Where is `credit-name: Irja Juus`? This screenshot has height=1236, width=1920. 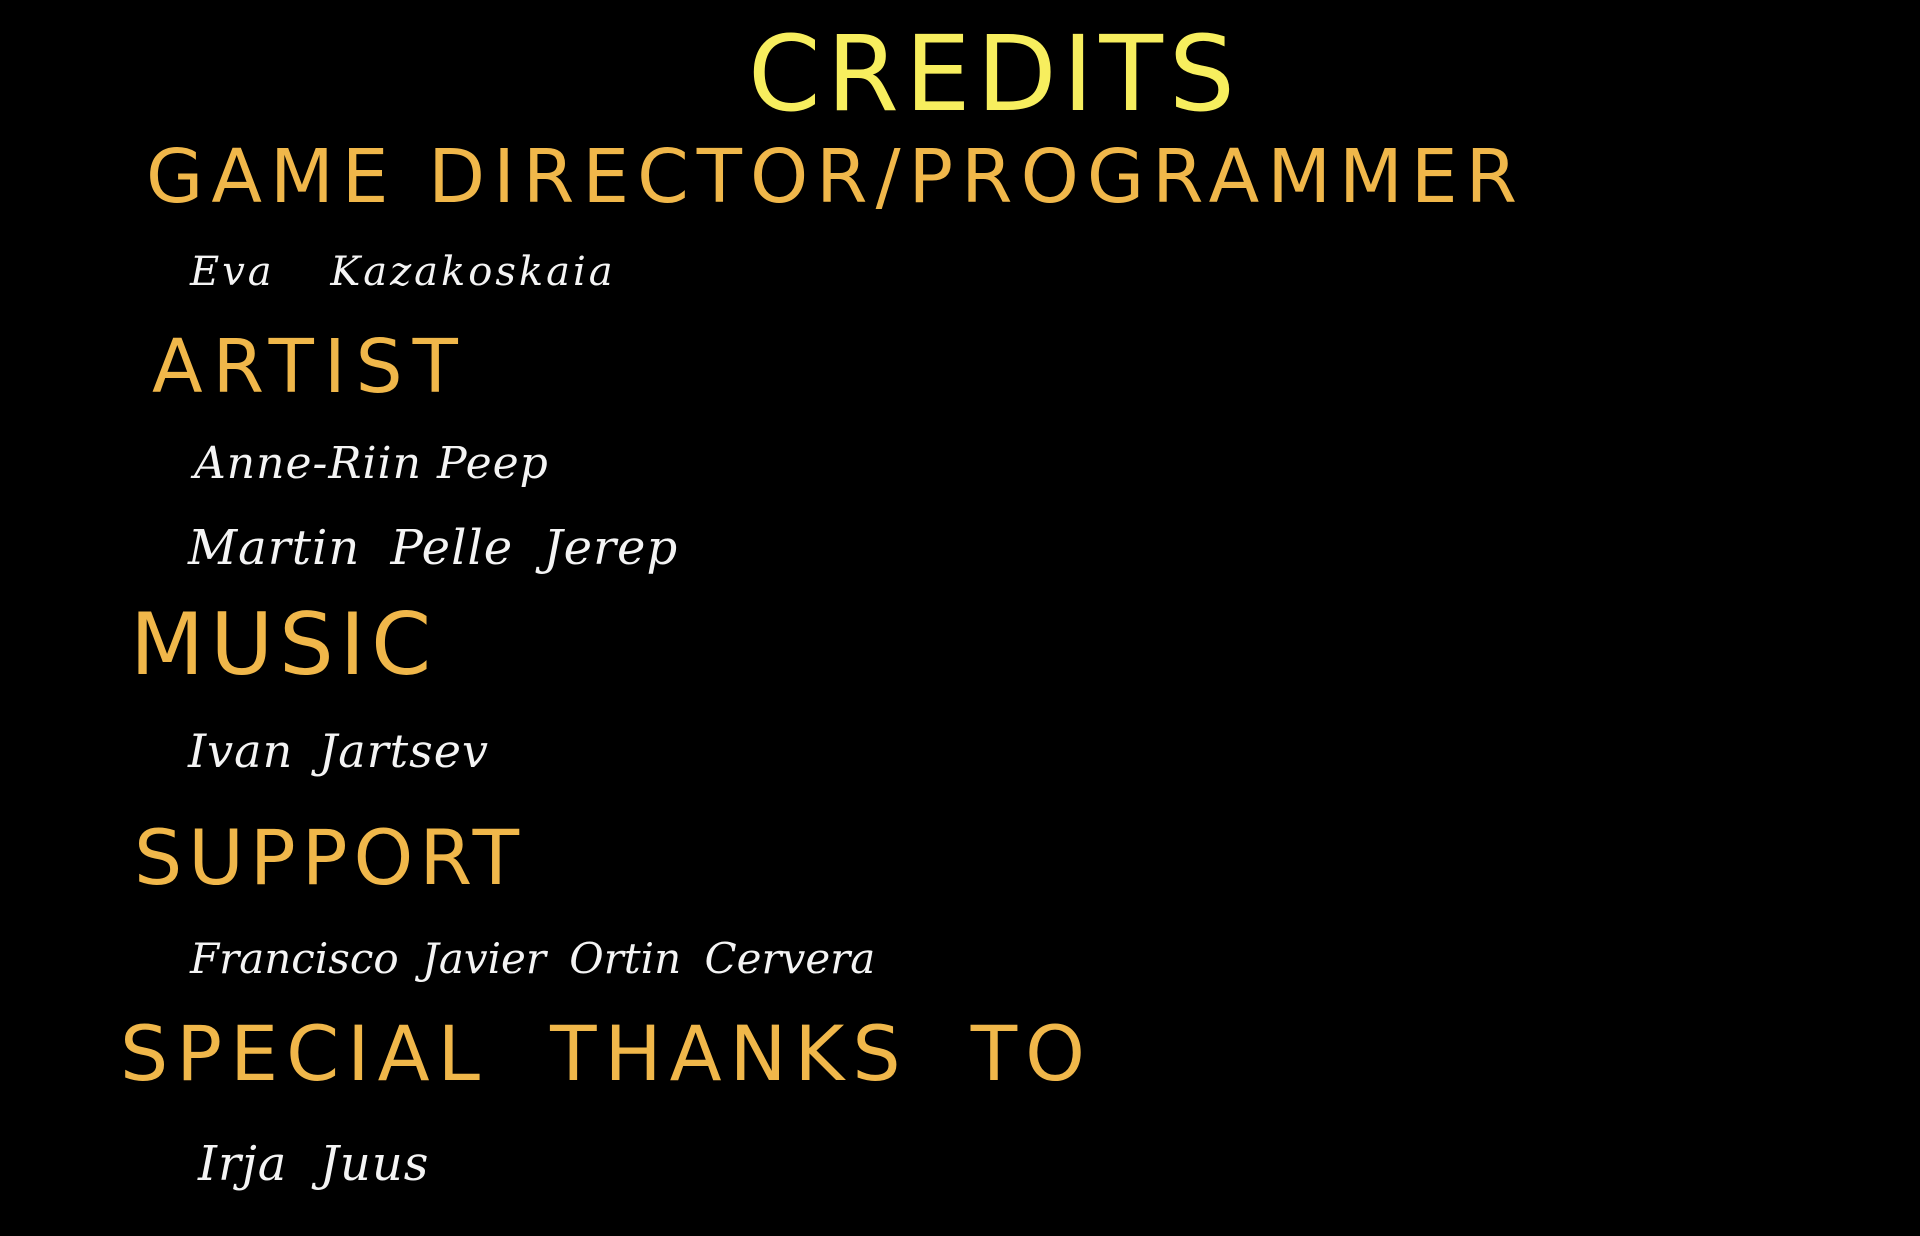
credit-name: Irja Juus is located at coordinates (314, 1164).